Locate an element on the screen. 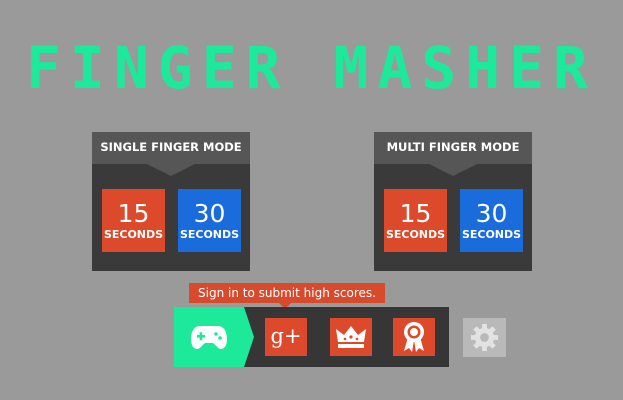 The image size is (623, 400). gear-icon is located at coordinates (484, 337).